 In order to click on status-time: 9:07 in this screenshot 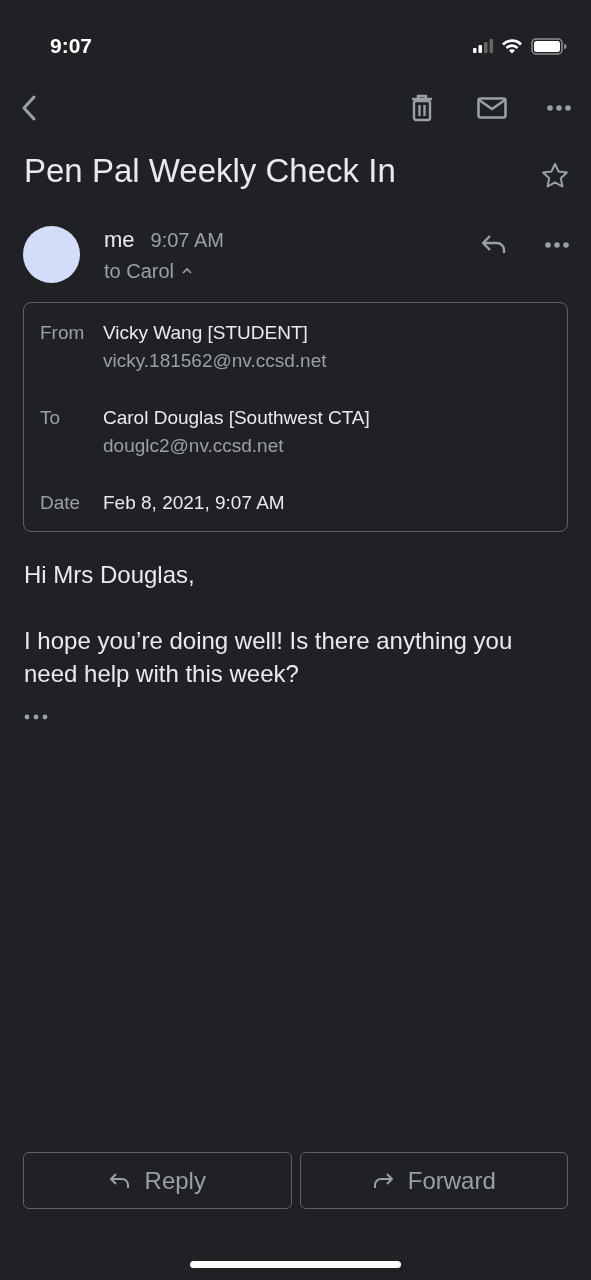, I will do `click(71, 46)`.